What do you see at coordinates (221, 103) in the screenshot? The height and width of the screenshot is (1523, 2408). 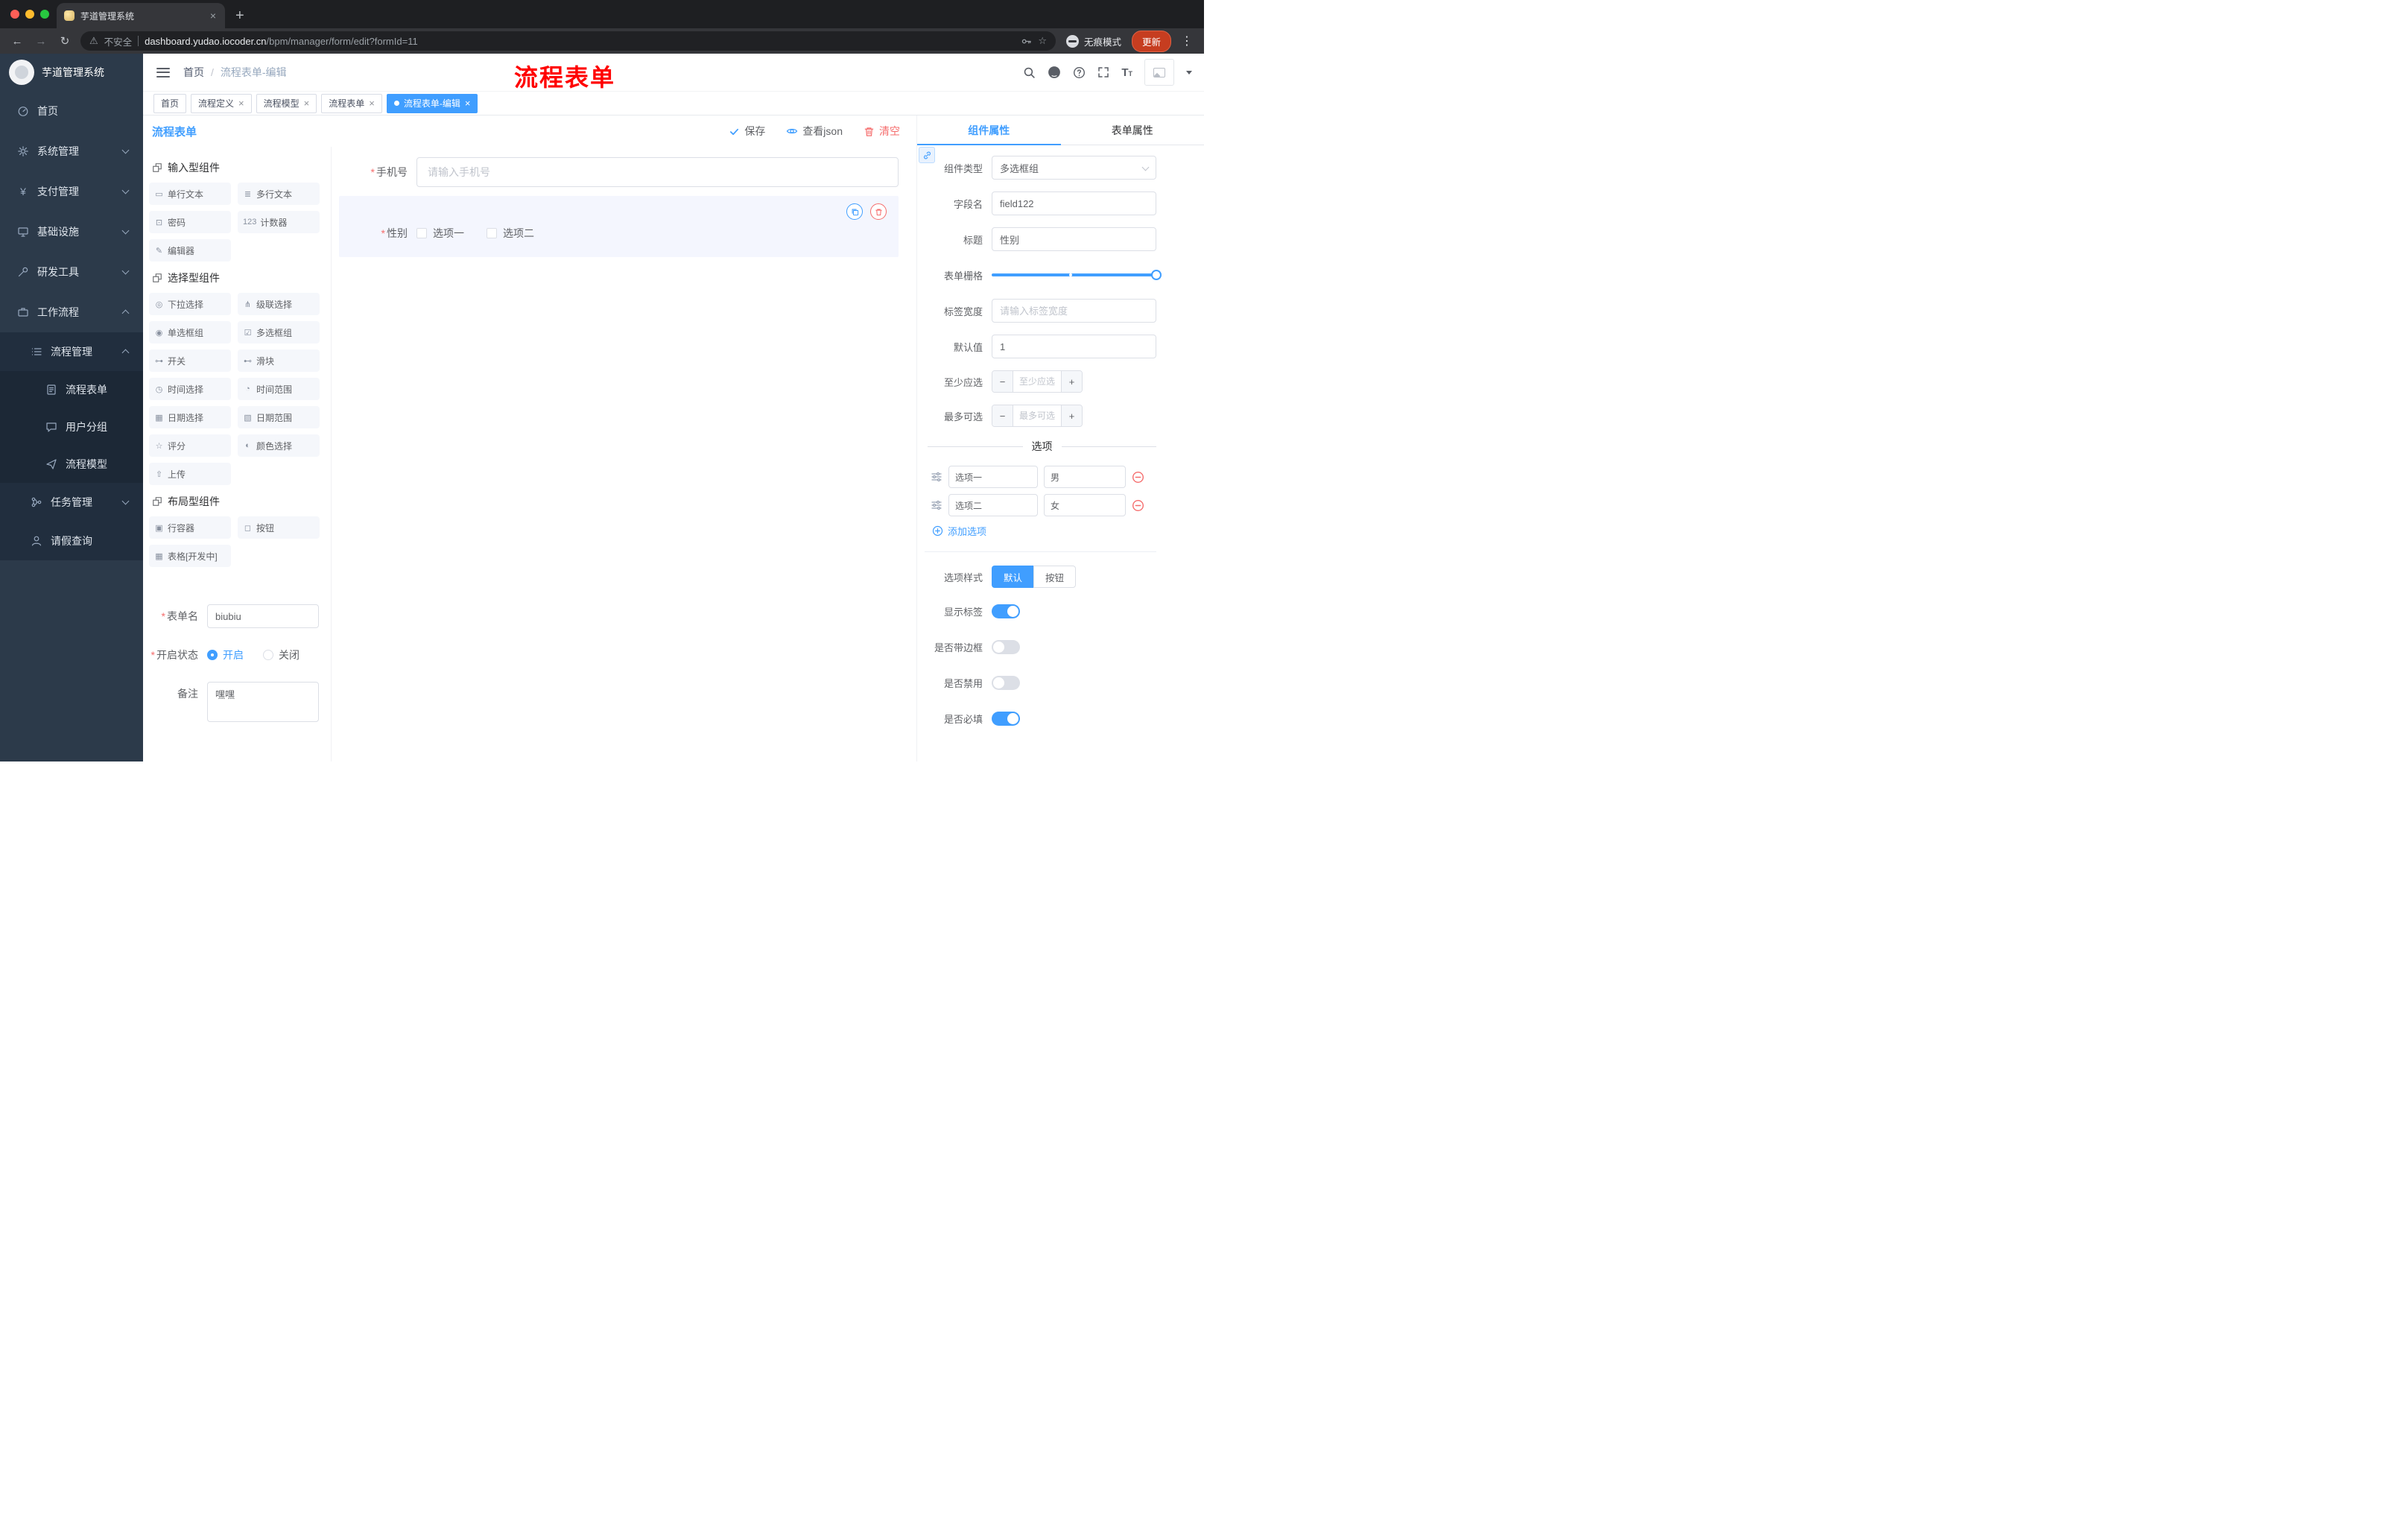 I see `tag-process-definition: 流程定义 ×` at bounding box center [221, 103].